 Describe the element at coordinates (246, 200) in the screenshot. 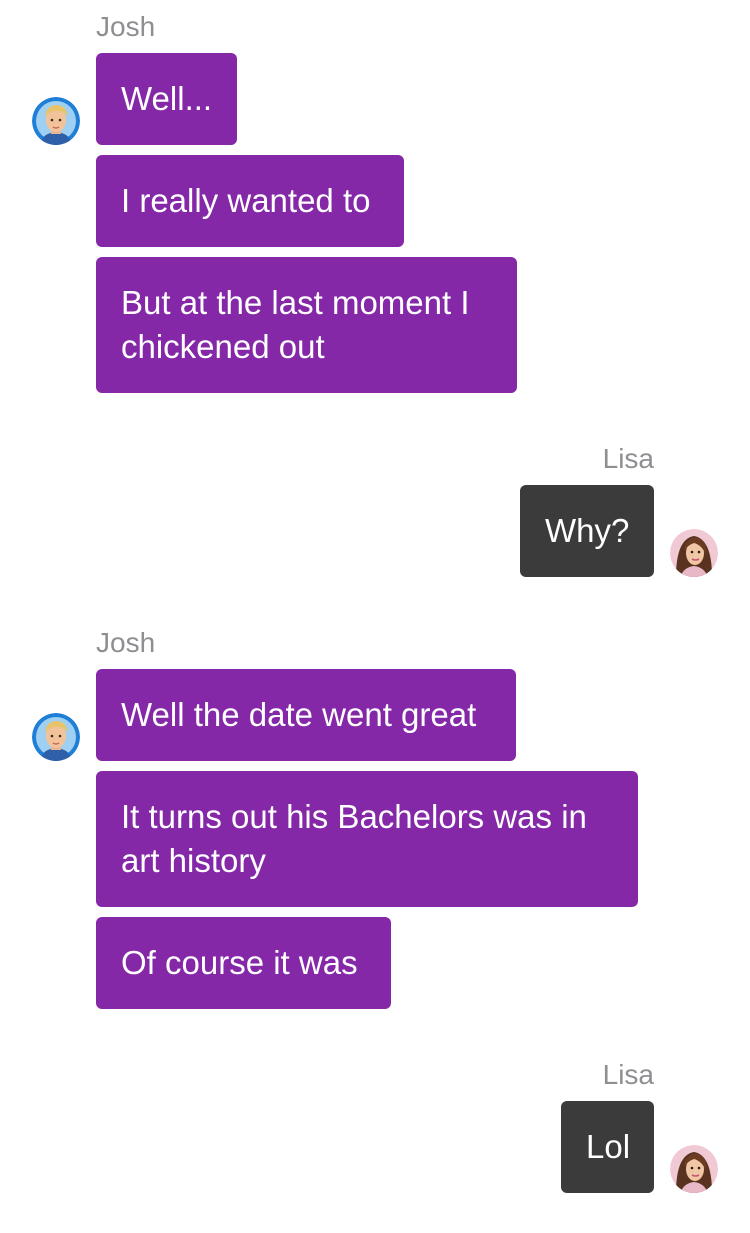

I see `message-text: I really wanted to` at that location.